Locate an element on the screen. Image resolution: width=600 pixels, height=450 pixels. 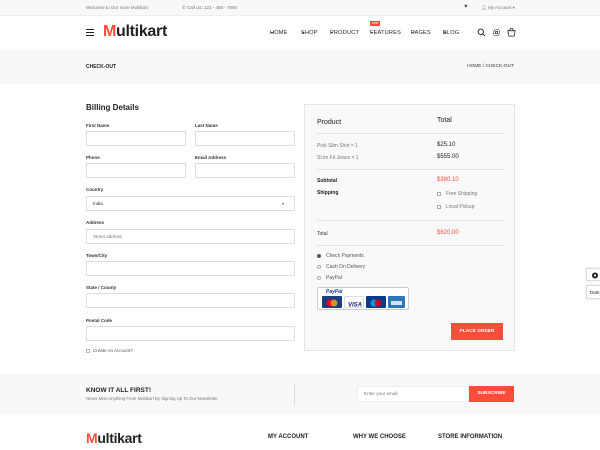
my-account-link: 👤︎ My Account ▾ is located at coordinates (498, 8).